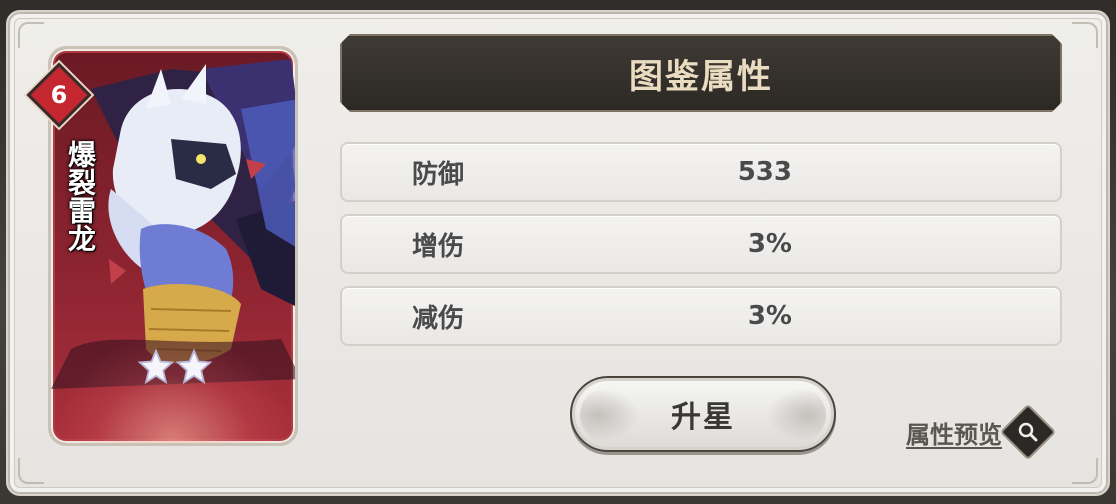 Image resolution: width=1116 pixels, height=504 pixels. Describe the element at coordinates (701, 76) in the screenshot. I see `page-title: 图鉴属性` at that location.